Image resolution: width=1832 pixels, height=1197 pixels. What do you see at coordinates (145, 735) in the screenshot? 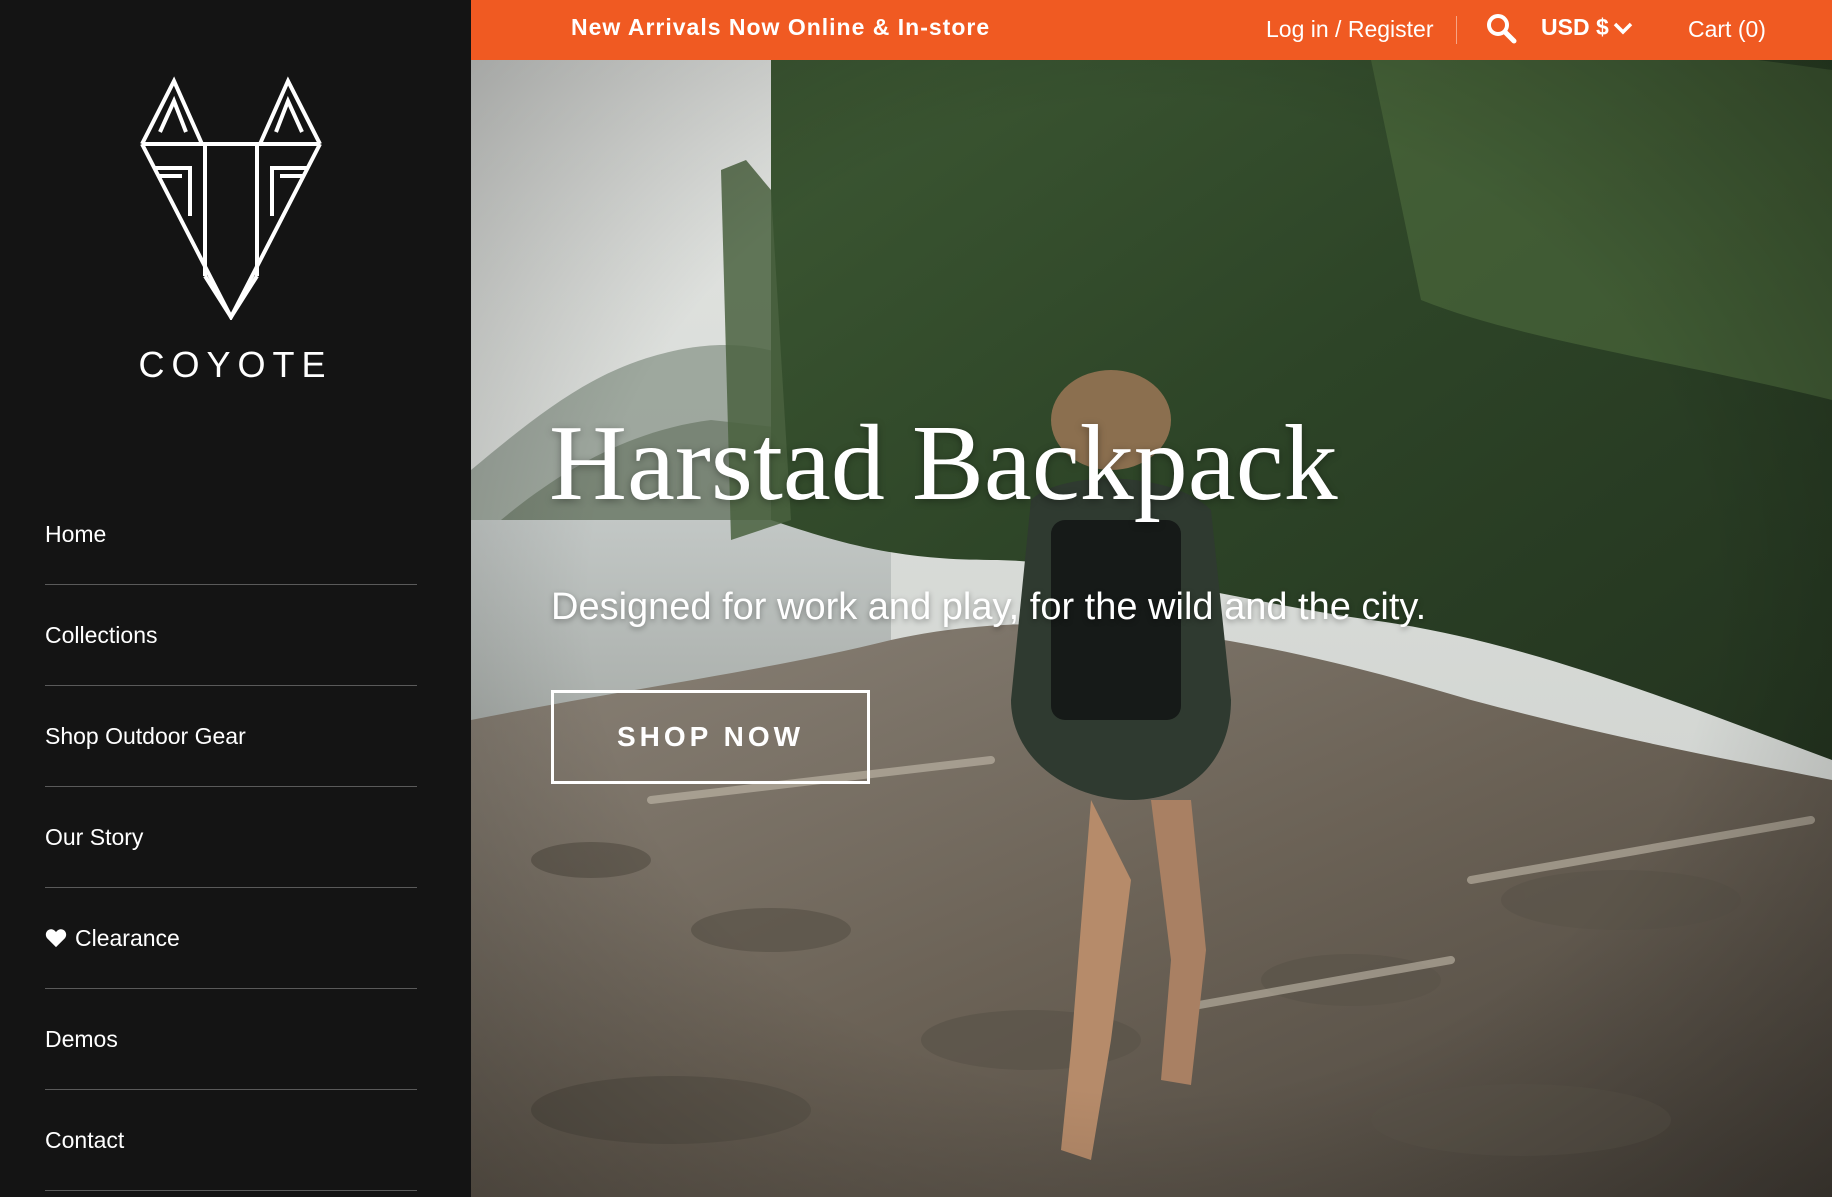
I see `sidebar-item-label: Shop Outdoor Gear` at bounding box center [145, 735].